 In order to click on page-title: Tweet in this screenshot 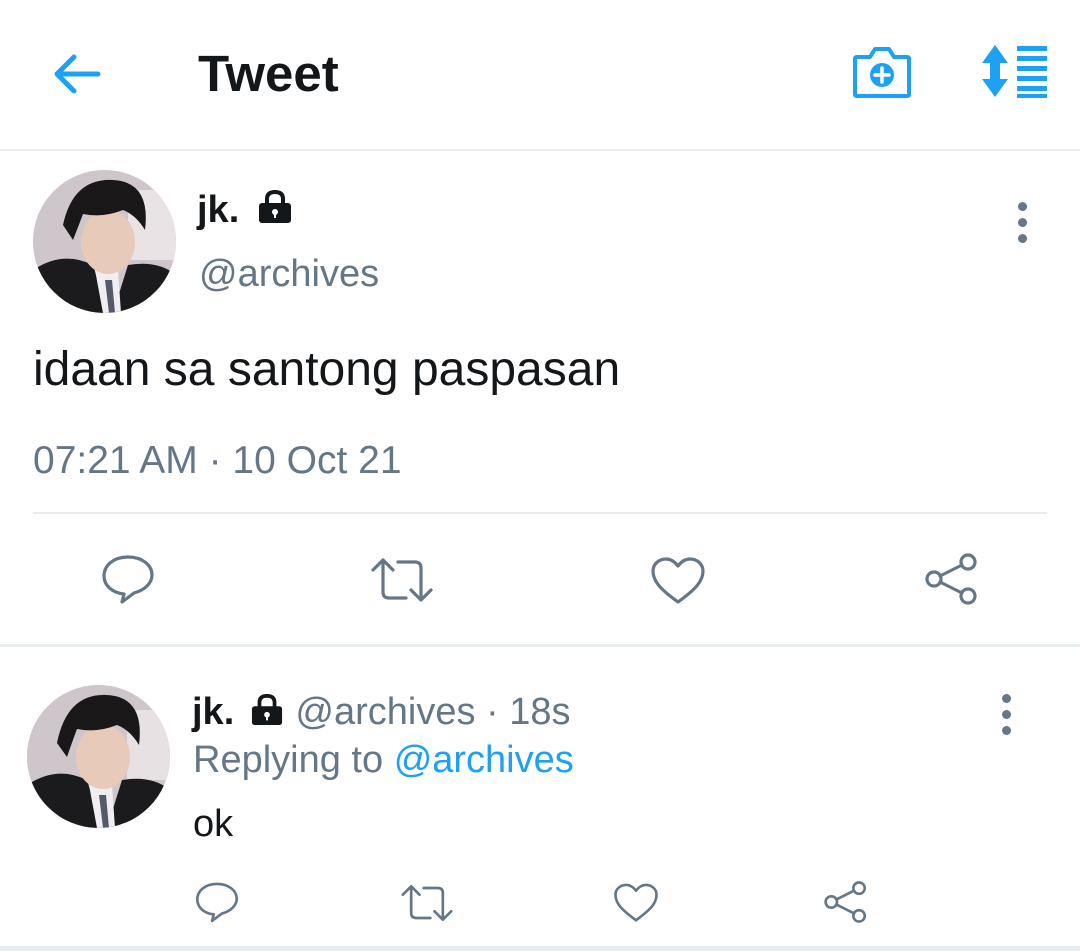, I will do `click(268, 73)`.